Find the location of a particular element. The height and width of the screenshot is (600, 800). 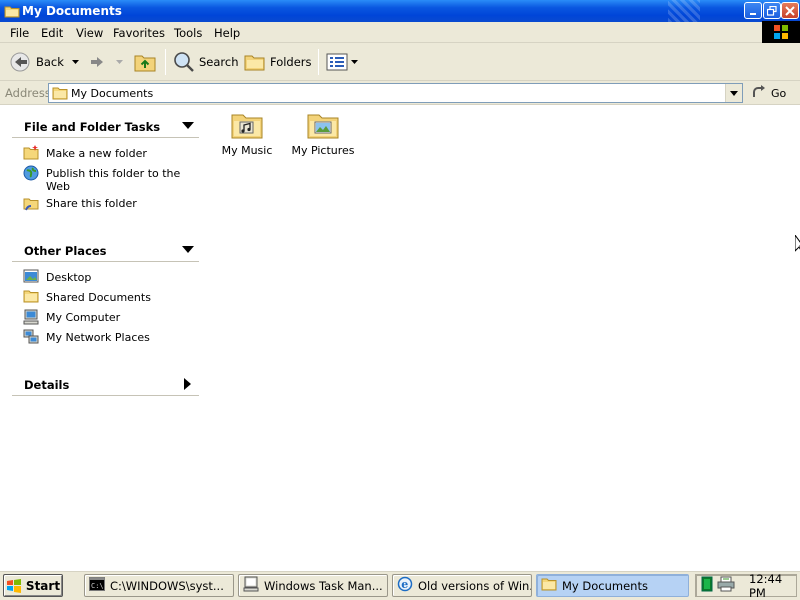

address-dropdown-button is located at coordinates (733, 93).